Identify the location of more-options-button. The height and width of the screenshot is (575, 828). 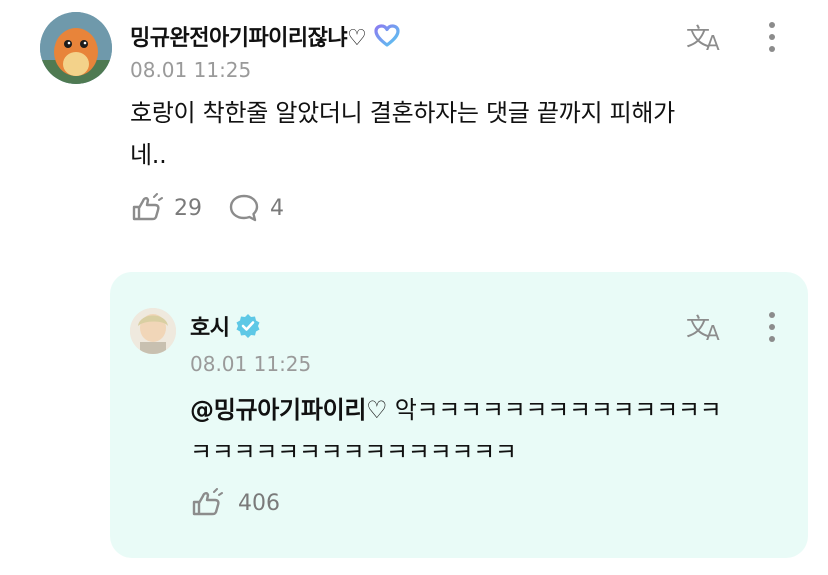
(772, 37).